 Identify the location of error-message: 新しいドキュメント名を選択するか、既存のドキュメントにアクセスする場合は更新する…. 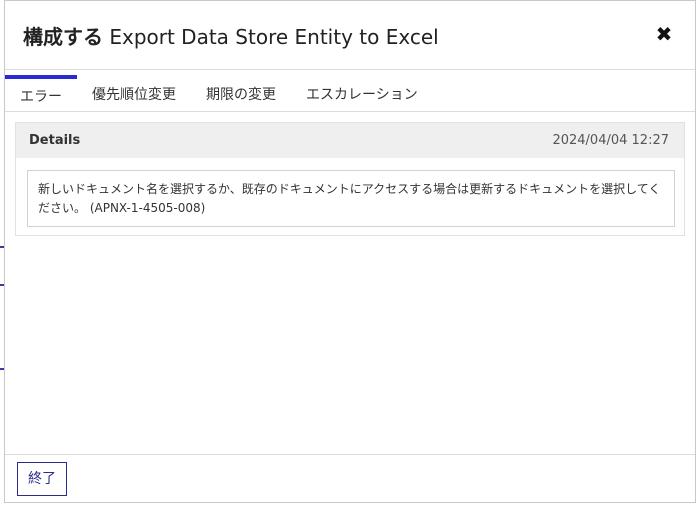
(351, 198).